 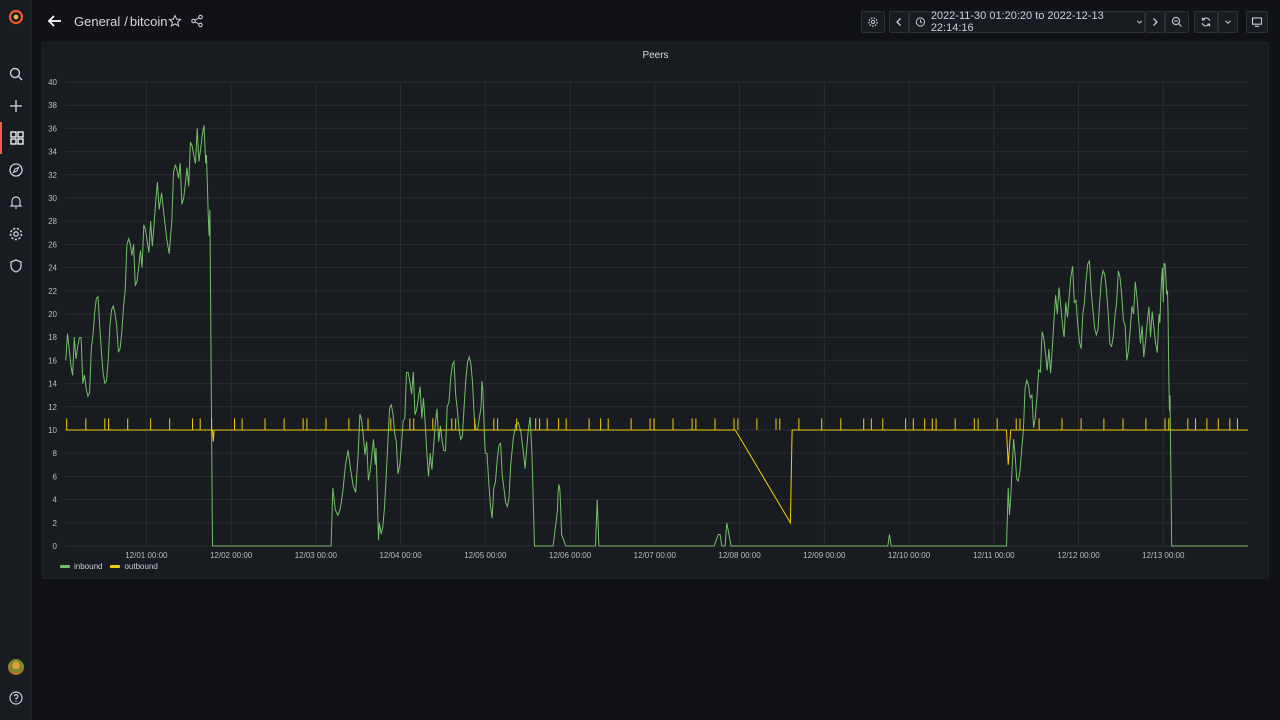 What do you see at coordinates (52, 268) in the screenshot?
I see `y-tick-label: 24` at bounding box center [52, 268].